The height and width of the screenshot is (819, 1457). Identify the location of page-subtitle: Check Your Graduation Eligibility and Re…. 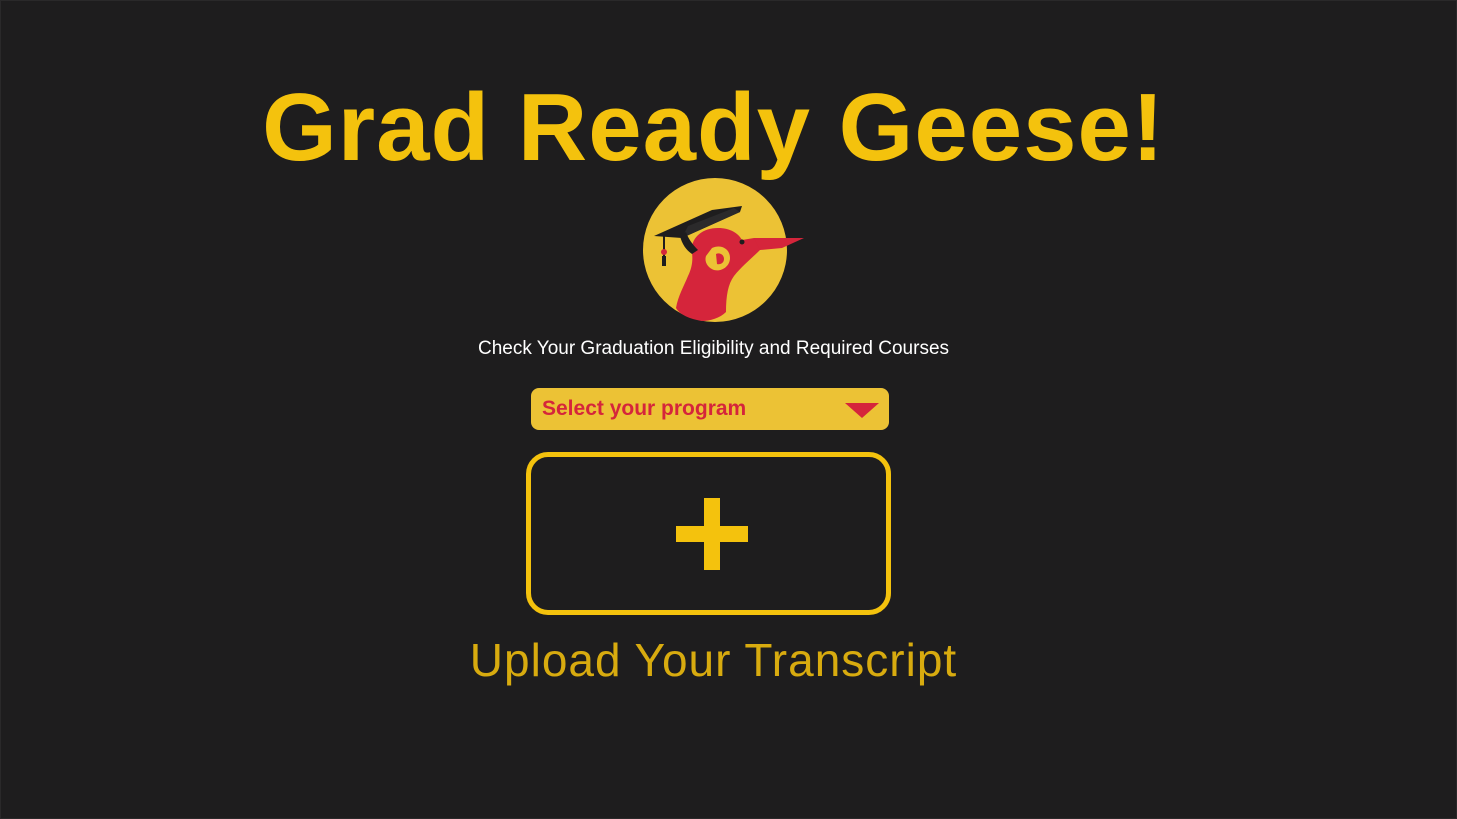
(713, 348).